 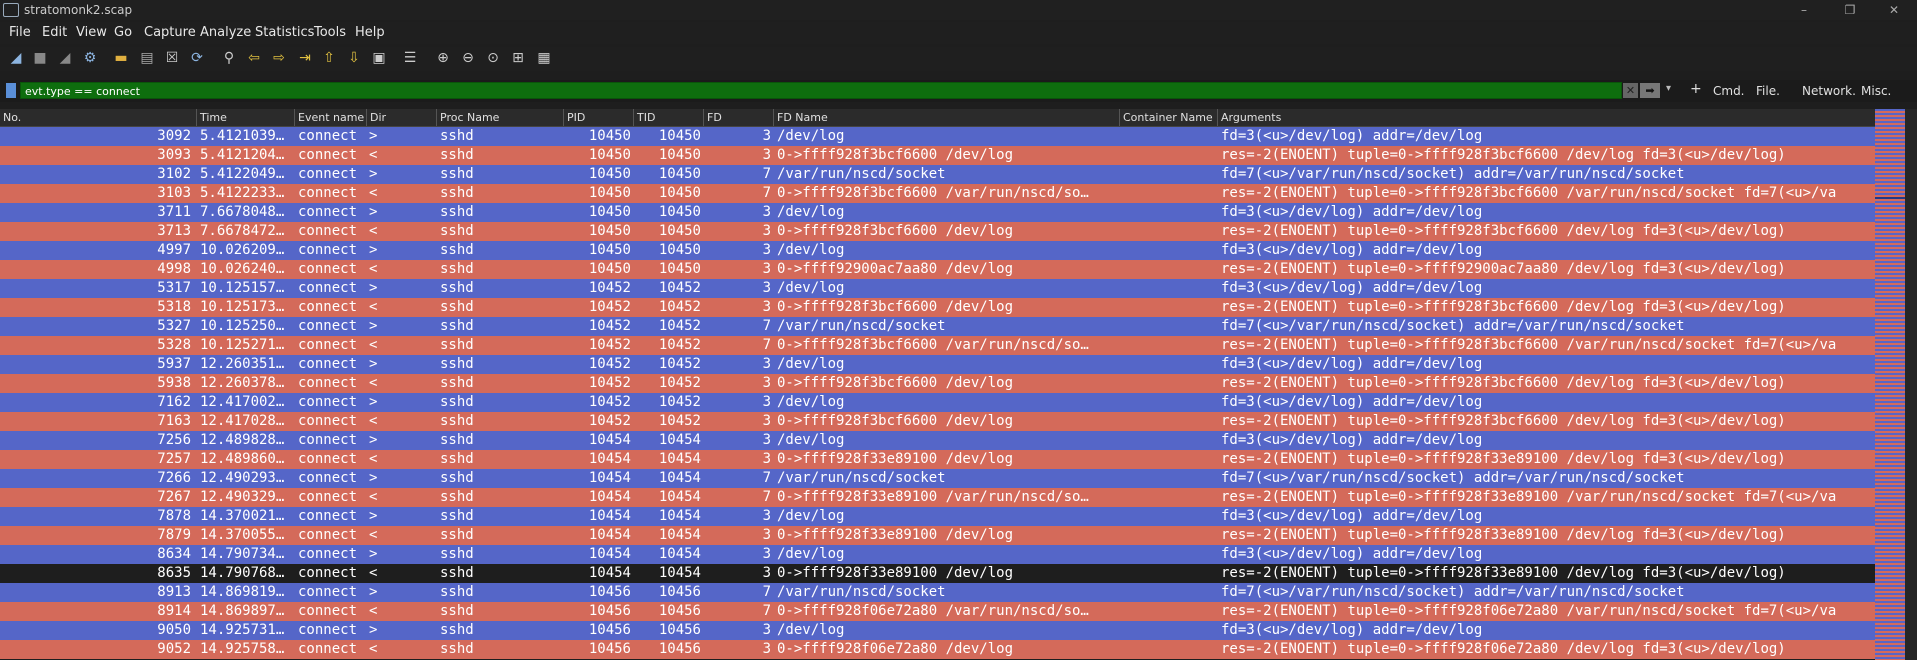 What do you see at coordinates (40, 58) in the screenshot?
I see `stop-capture-icon: ■` at bounding box center [40, 58].